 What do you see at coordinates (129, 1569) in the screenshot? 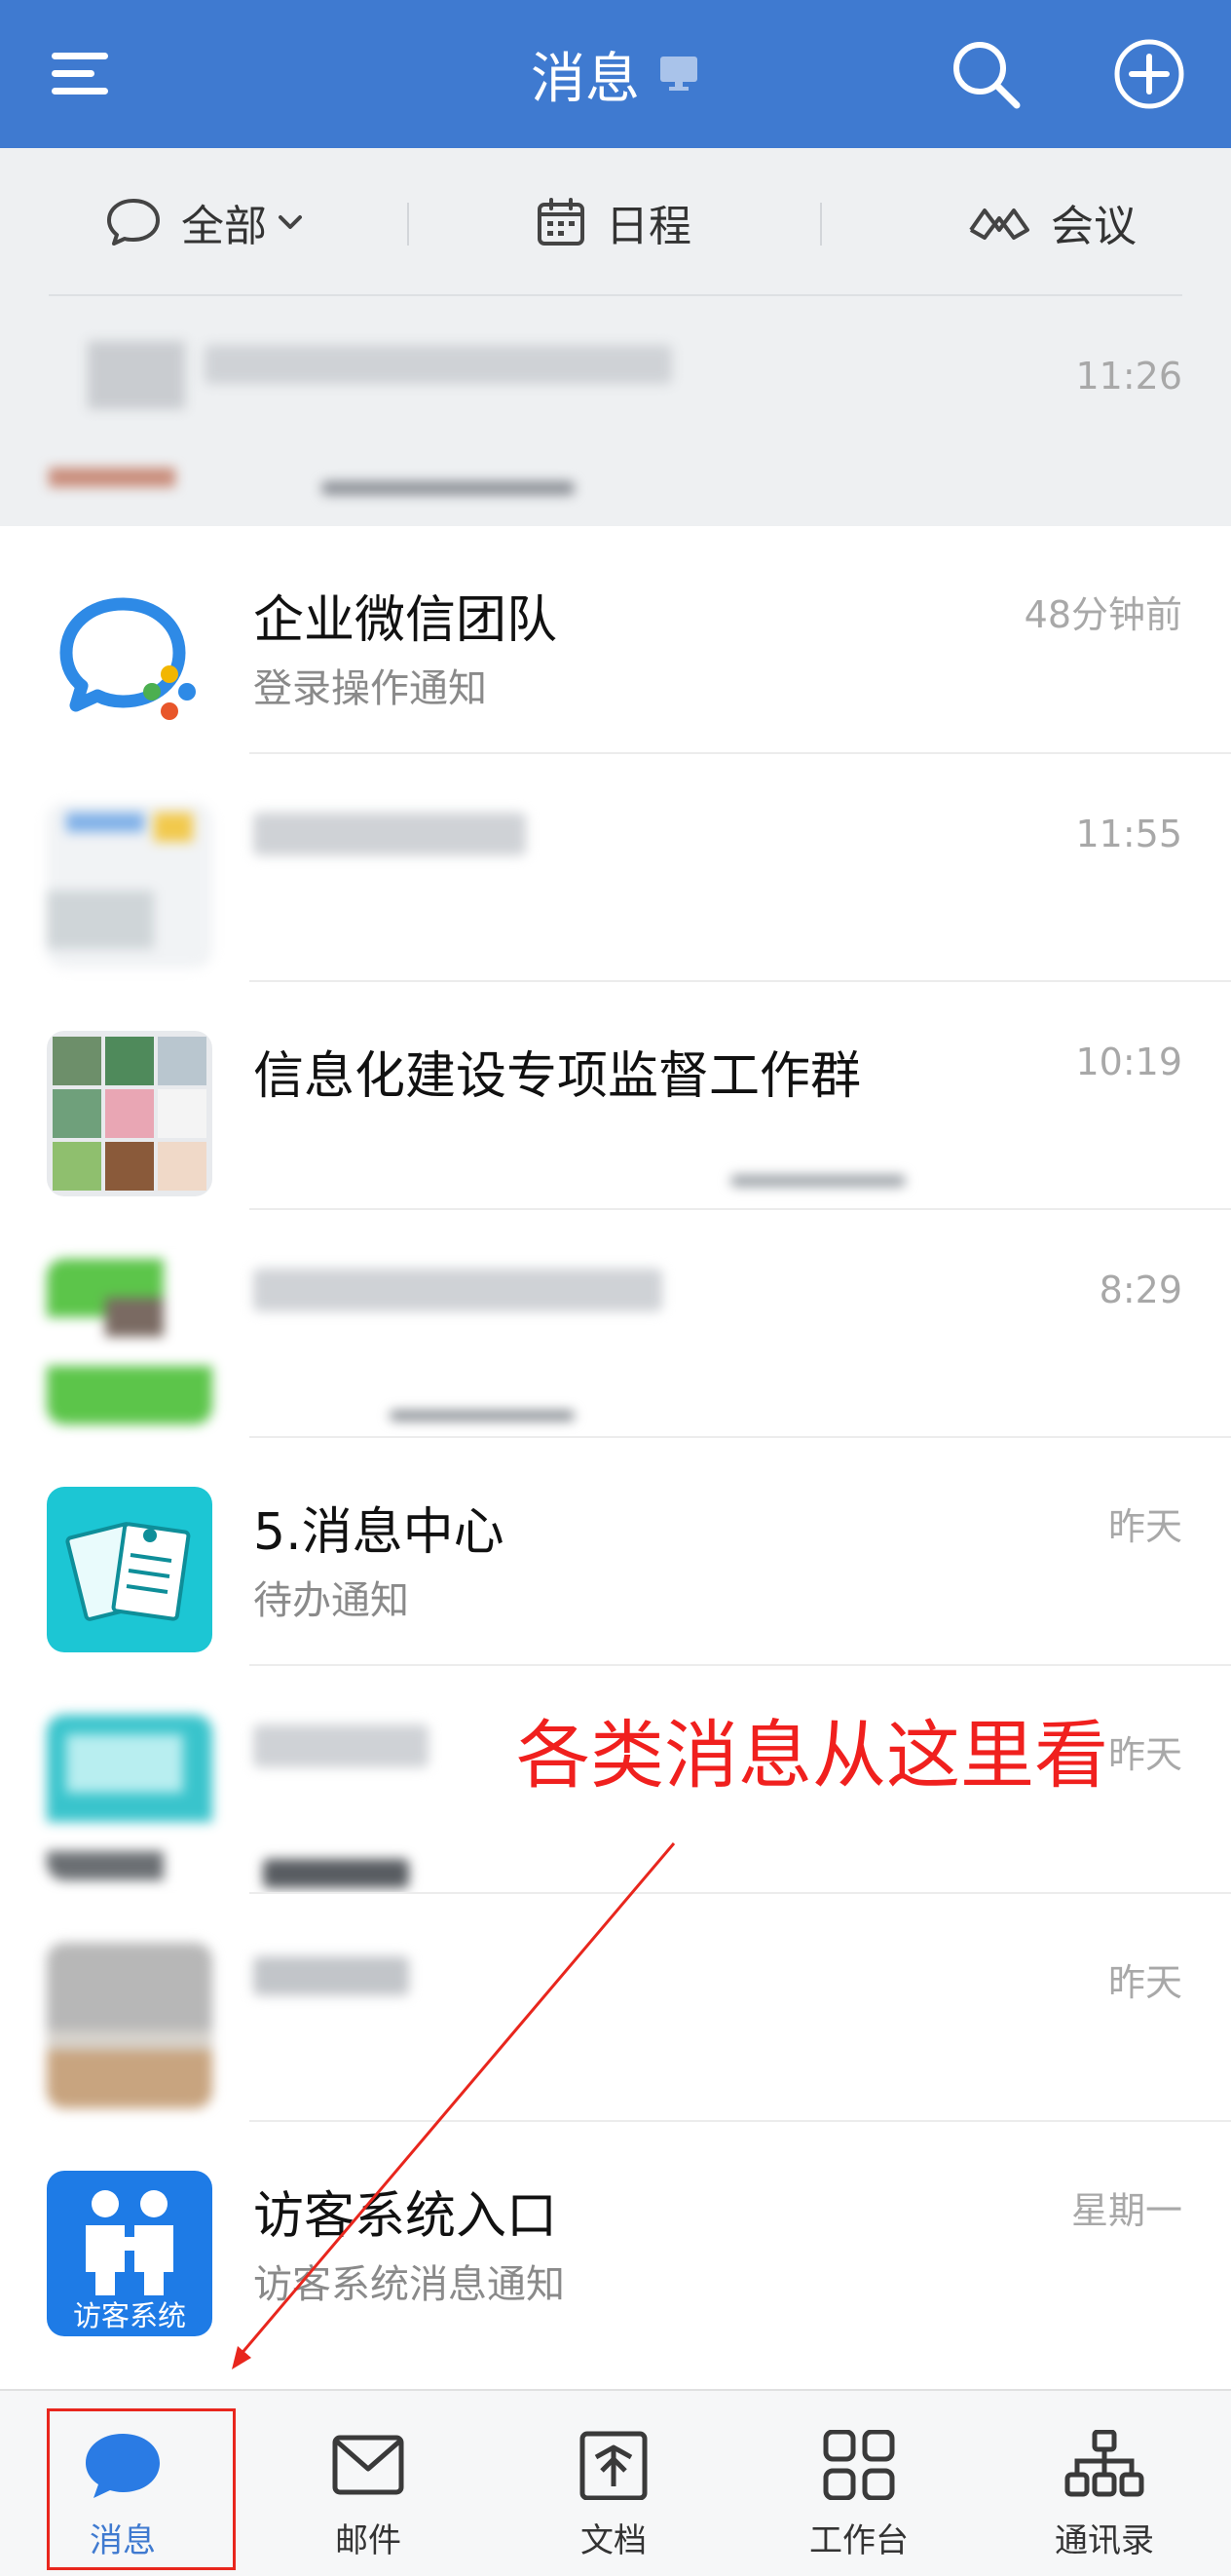
I see `notes-avatar` at bounding box center [129, 1569].